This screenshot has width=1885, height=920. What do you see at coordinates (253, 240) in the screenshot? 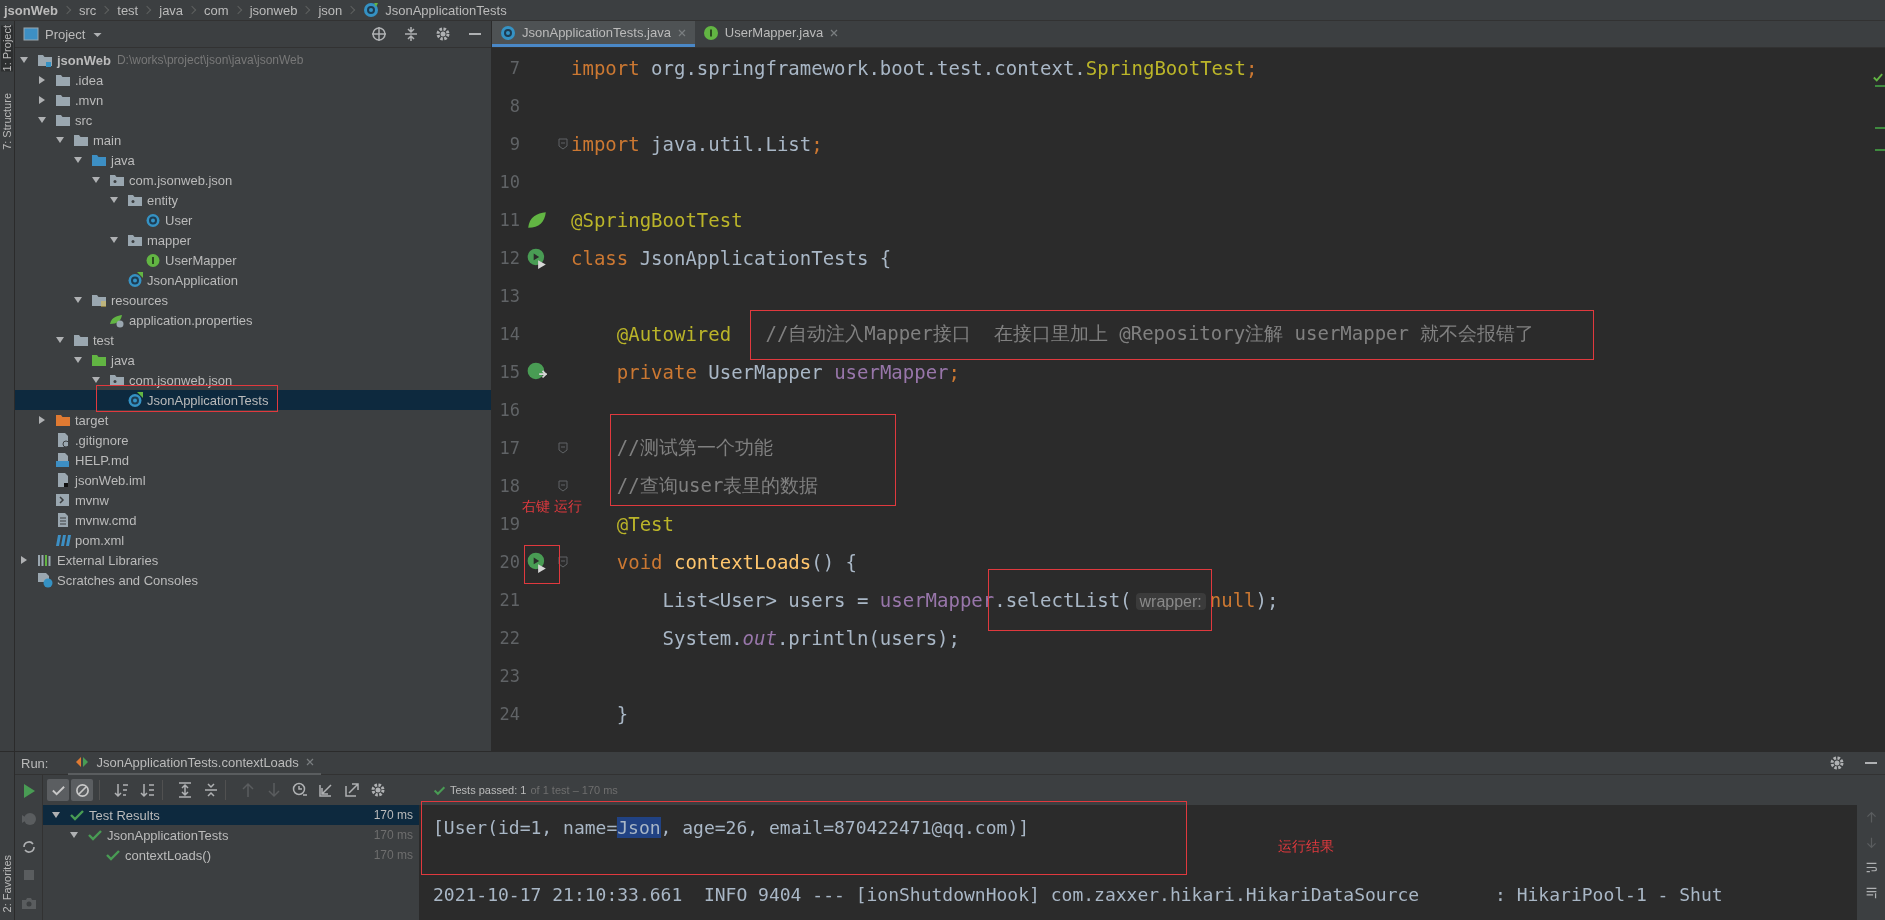
I see `tree-item: mapper` at bounding box center [253, 240].